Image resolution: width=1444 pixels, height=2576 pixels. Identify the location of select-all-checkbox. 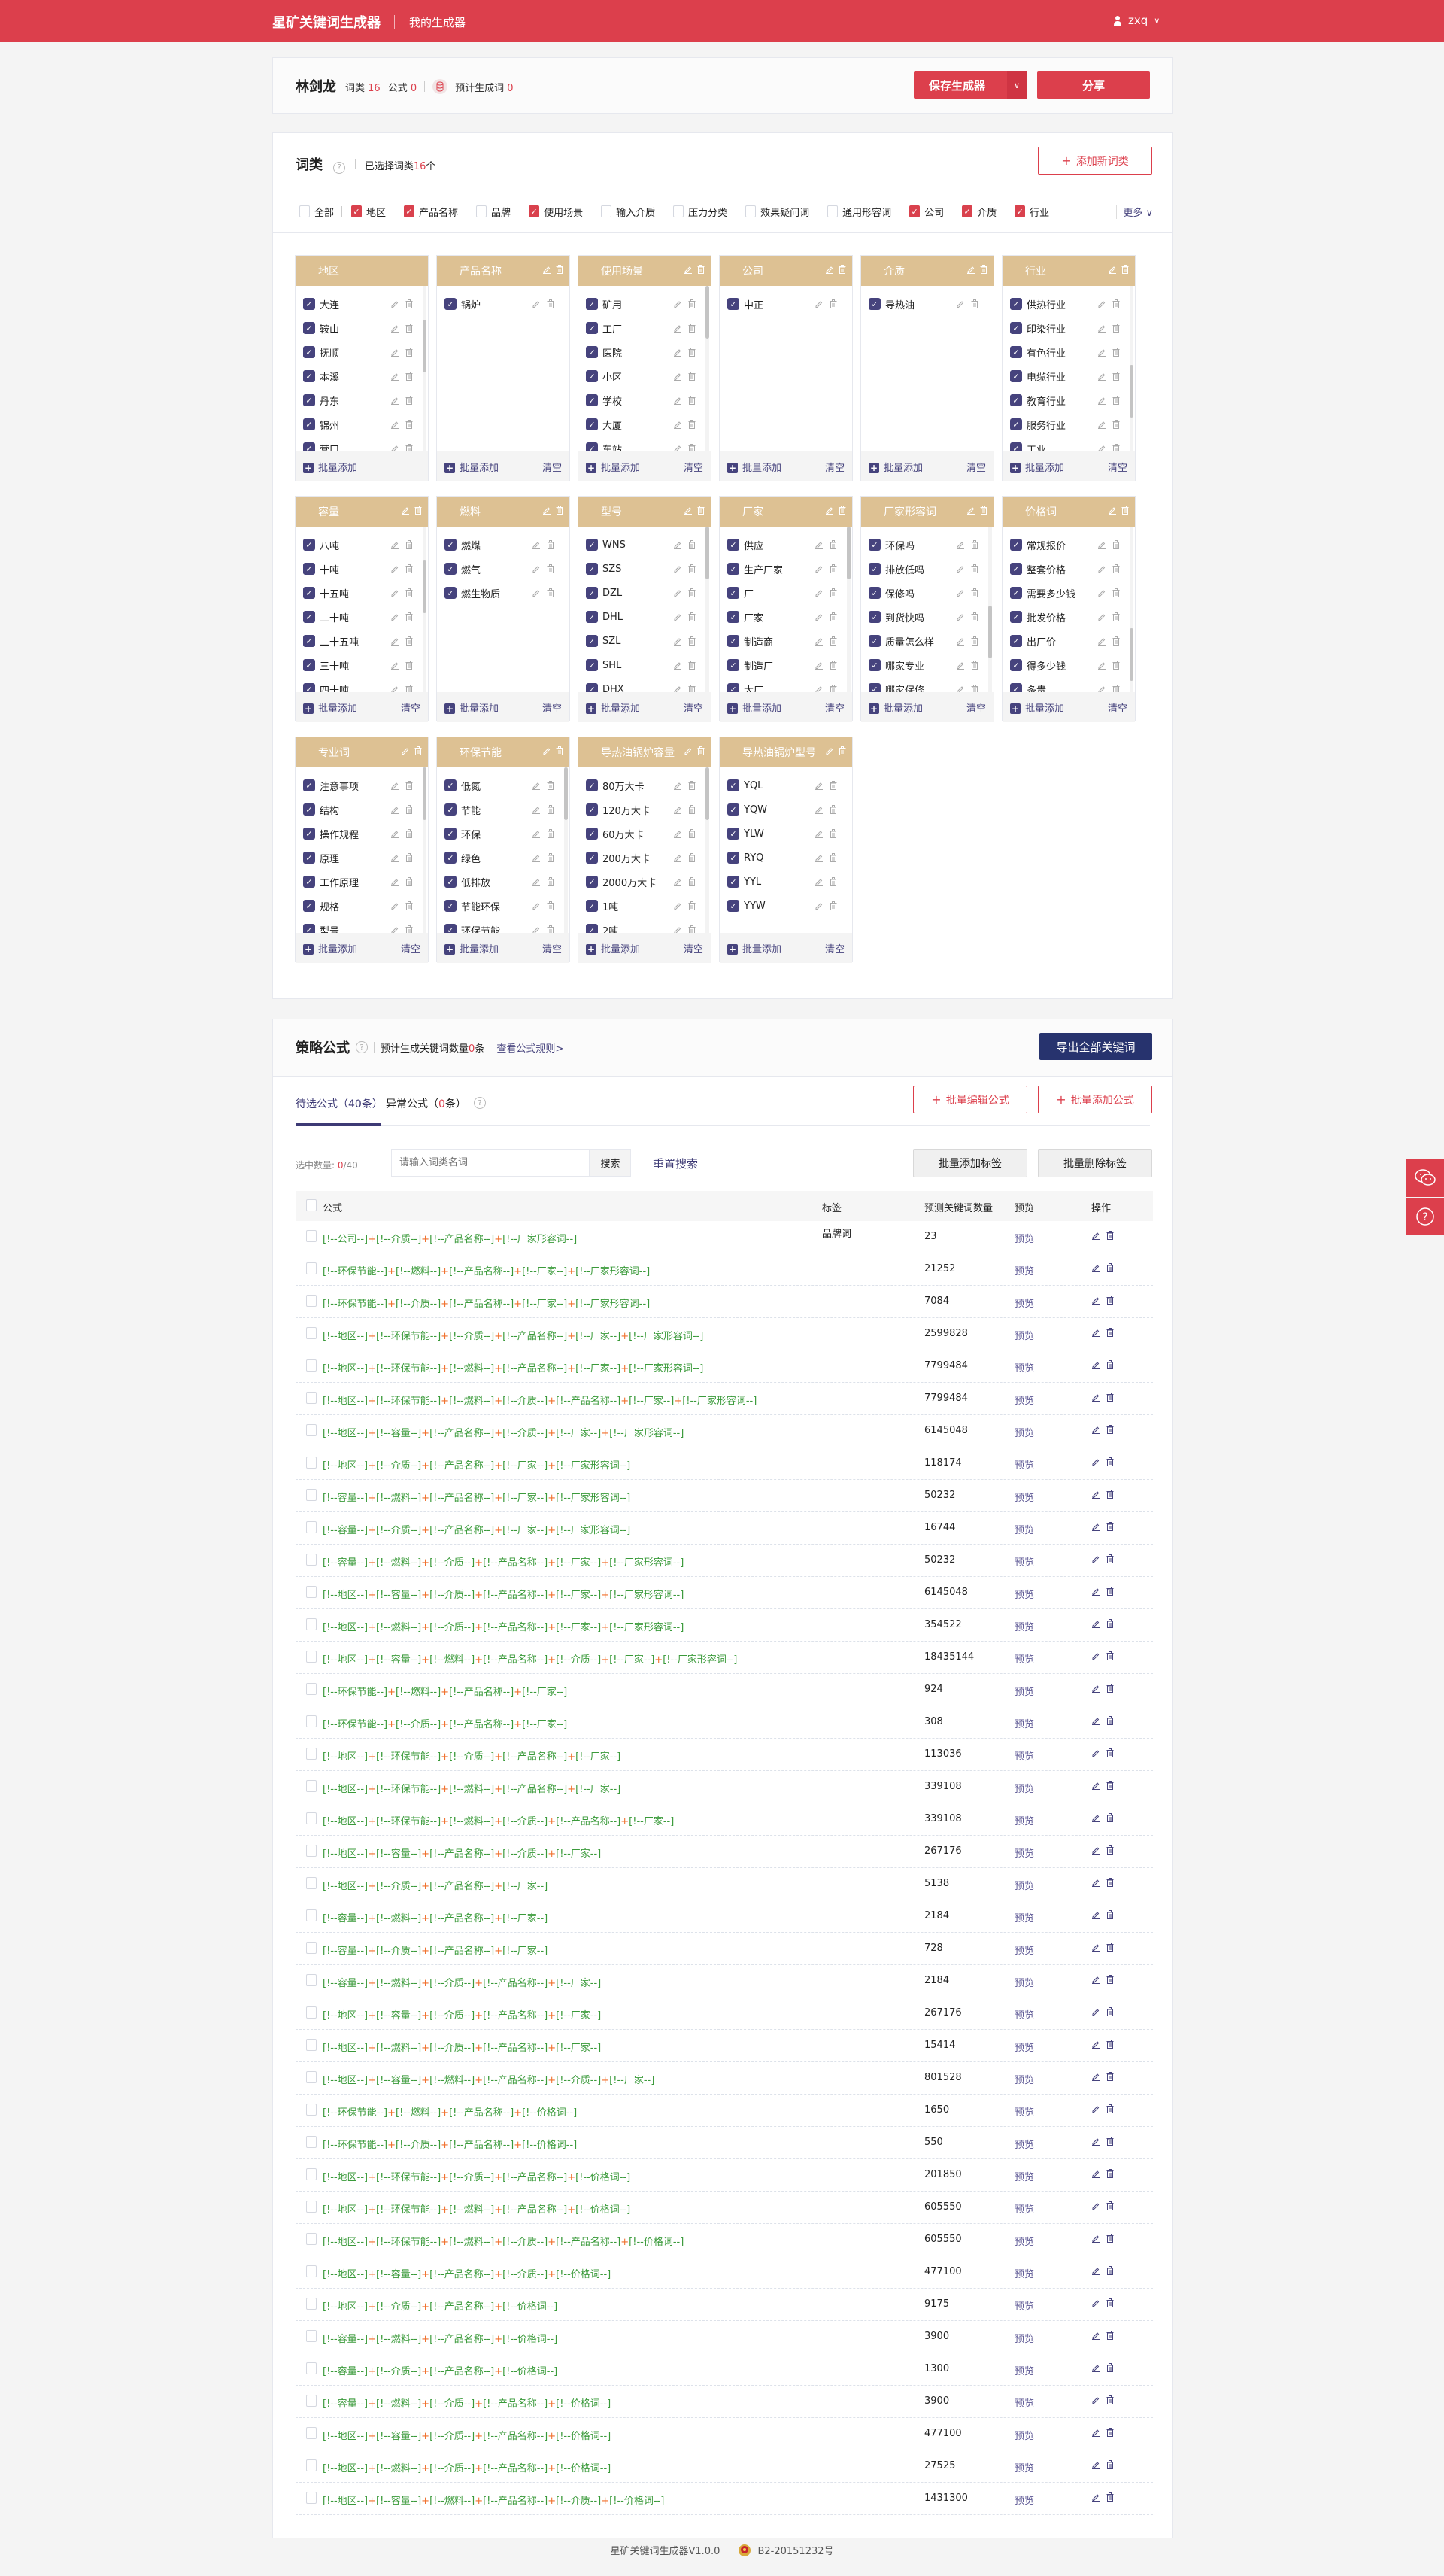
(311, 1205).